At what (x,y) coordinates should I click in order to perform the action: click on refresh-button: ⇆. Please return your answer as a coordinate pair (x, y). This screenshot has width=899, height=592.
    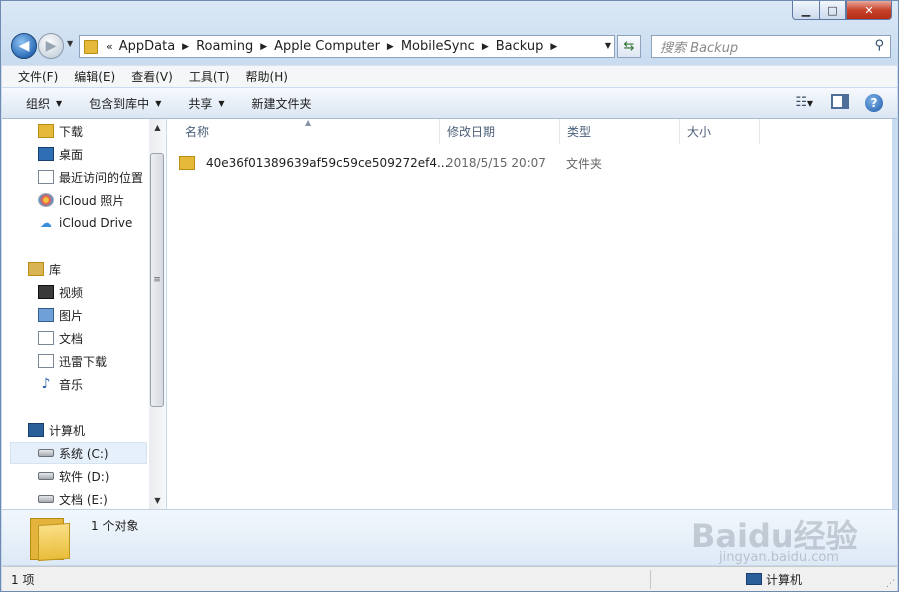
    Looking at the image, I should click on (629, 46).